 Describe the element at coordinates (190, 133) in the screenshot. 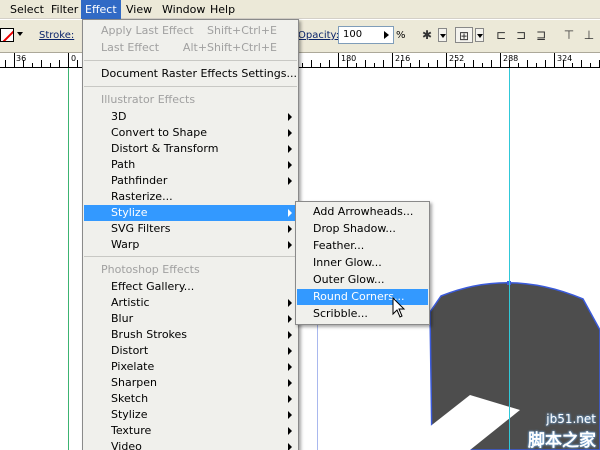

I see `menu-item-convert-to-shape: Convert to Shape` at that location.